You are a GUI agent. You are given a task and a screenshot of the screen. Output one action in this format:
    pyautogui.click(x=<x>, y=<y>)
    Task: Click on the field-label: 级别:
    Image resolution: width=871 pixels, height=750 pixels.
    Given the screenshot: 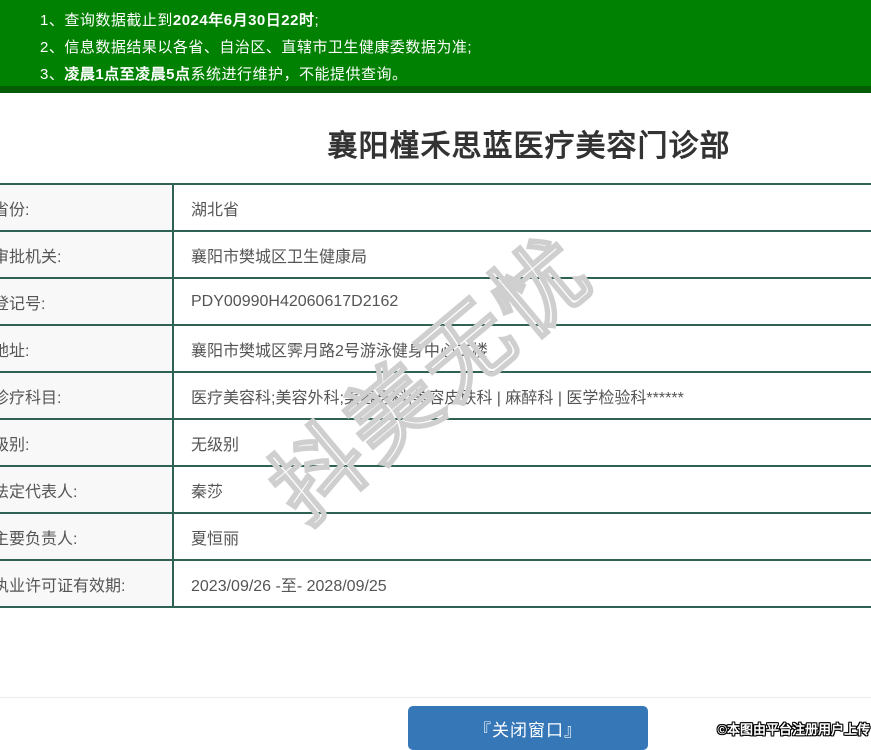 What is the action you would take?
    pyautogui.click(x=87, y=442)
    